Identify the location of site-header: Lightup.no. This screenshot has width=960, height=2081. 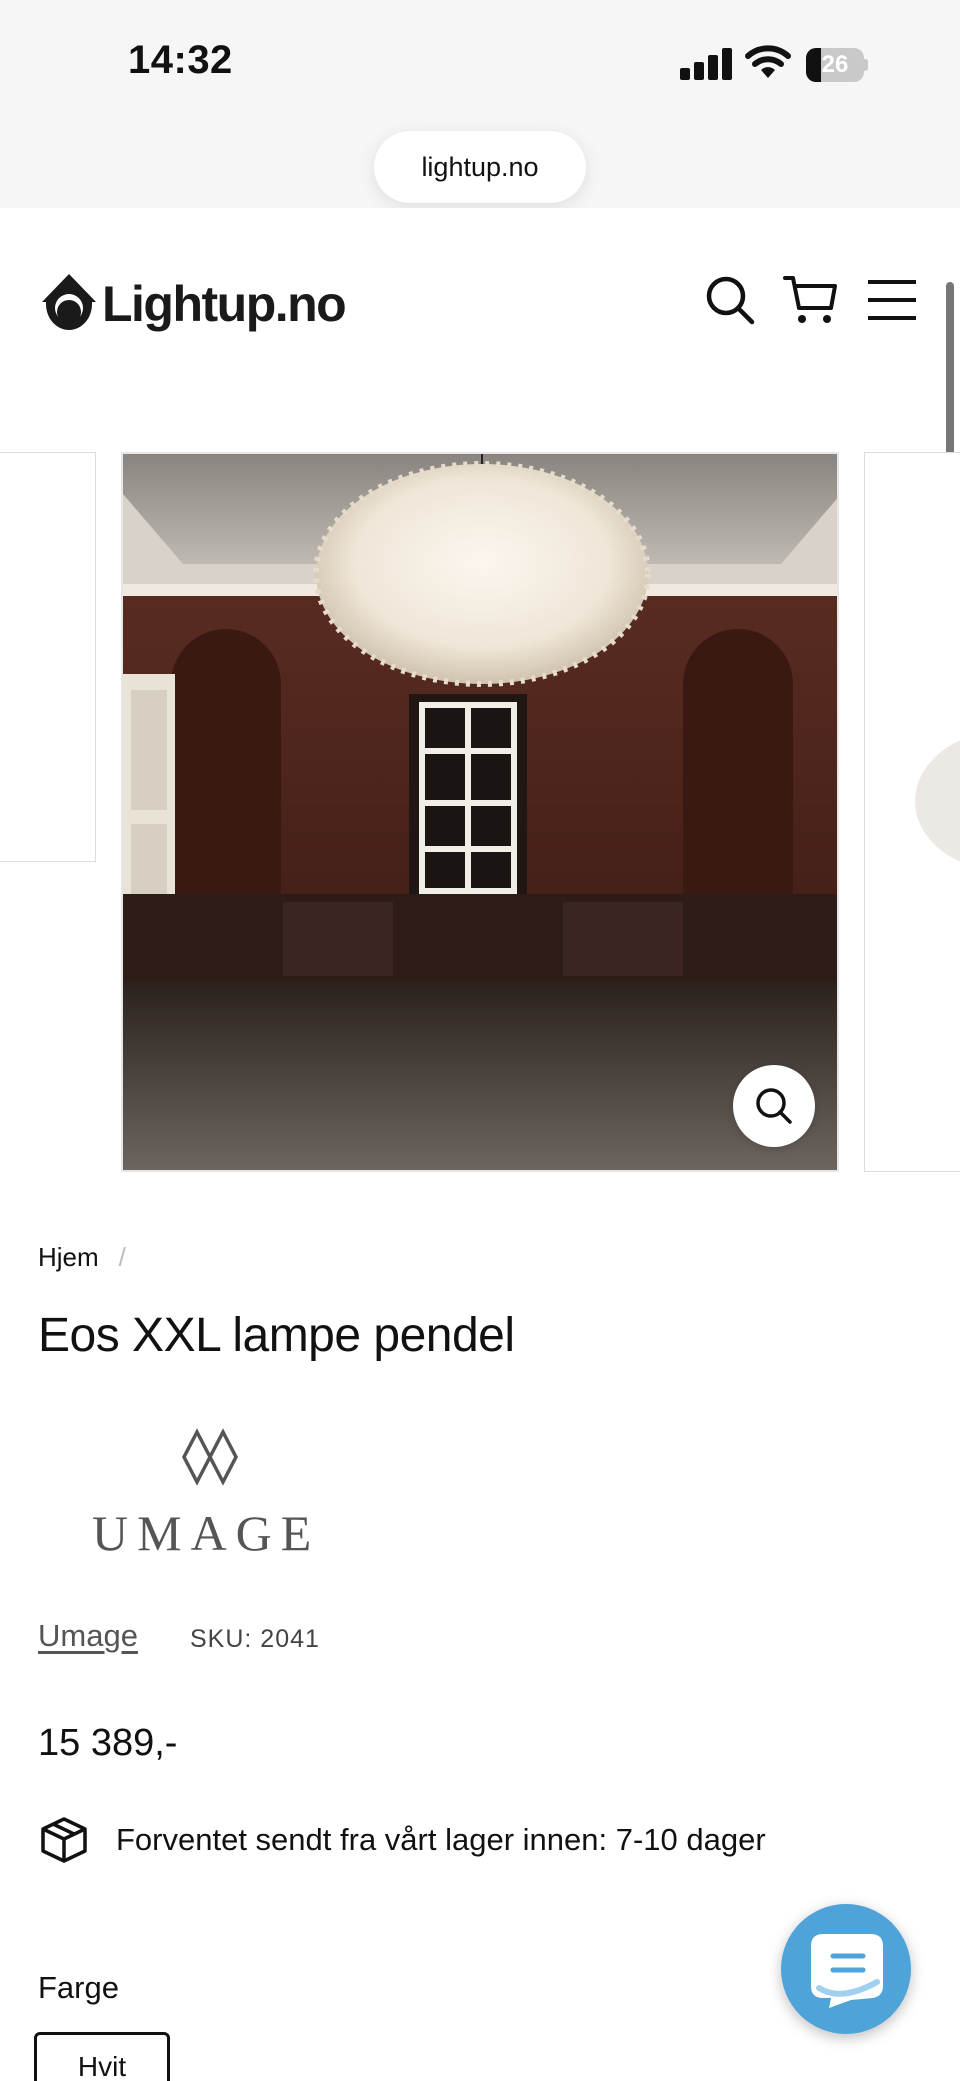
(480, 294).